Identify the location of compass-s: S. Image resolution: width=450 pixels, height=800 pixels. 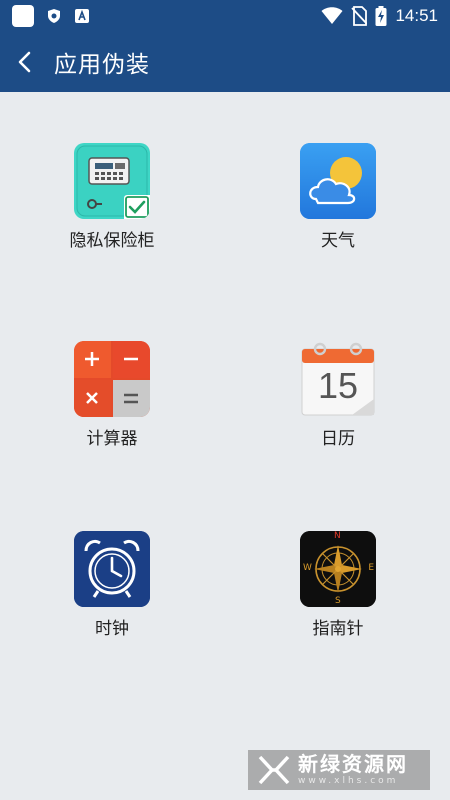
(338, 601).